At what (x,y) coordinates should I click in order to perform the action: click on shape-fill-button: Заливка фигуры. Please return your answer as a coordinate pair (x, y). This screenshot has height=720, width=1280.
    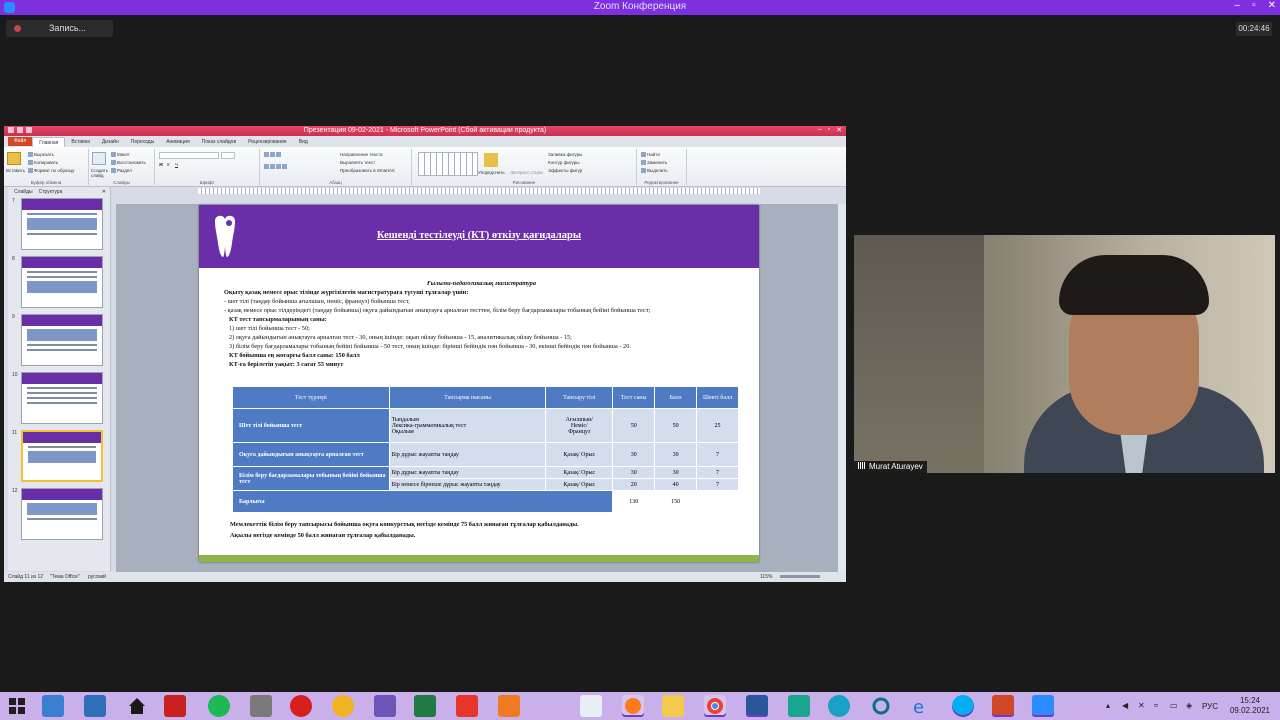
    Looking at the image, I should click on (565, 154).